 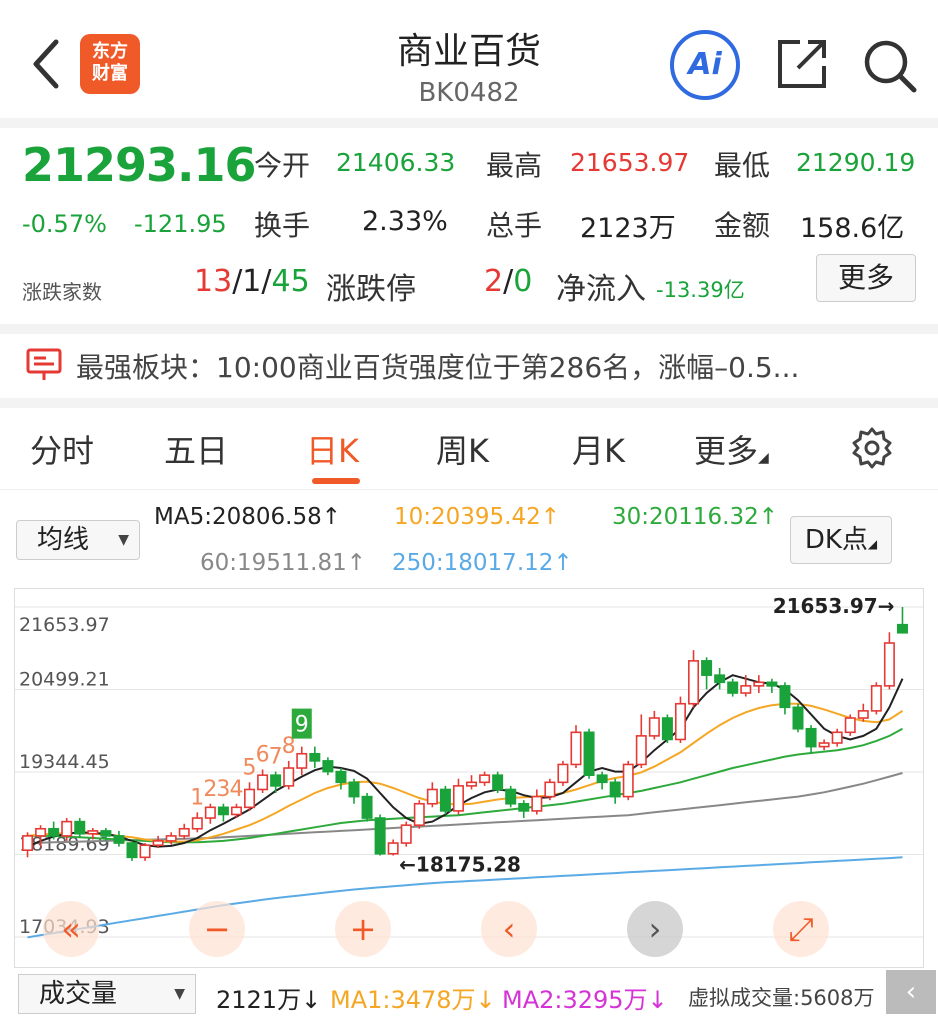 I want to click on tab-intraday: 分时, so click(x=62, y=449).